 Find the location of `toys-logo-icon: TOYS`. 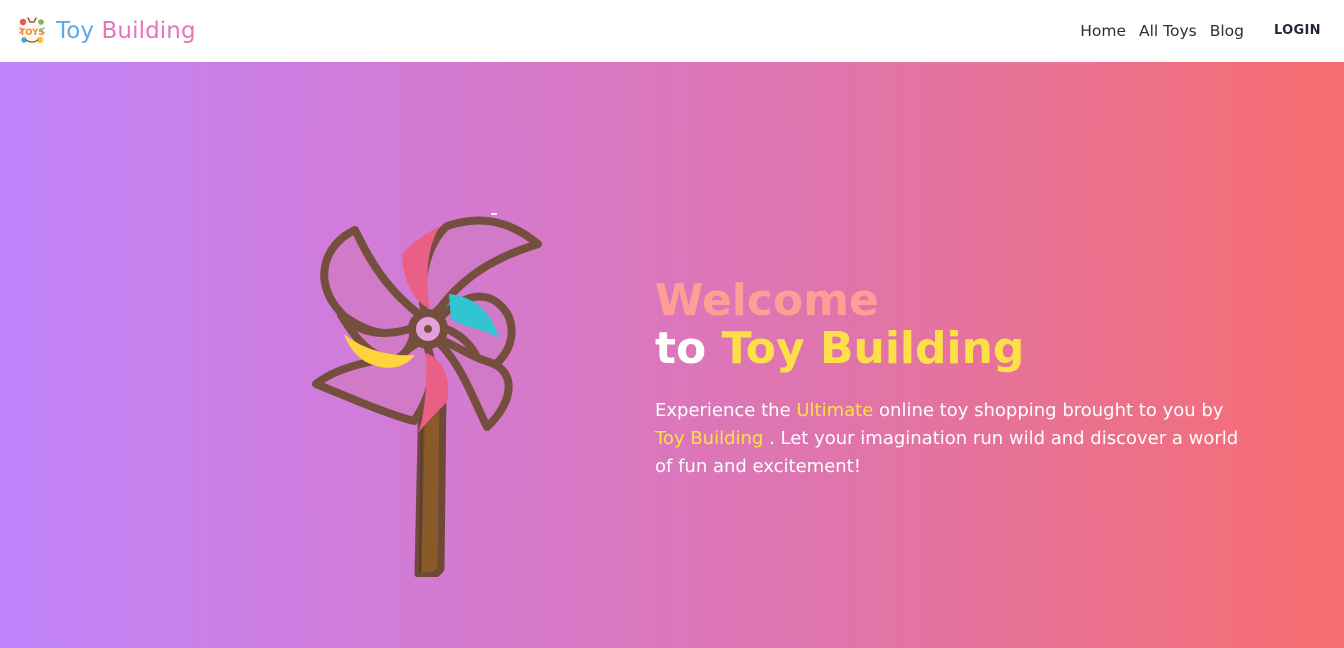

toys-logo-icon: TOYS is located at coordinates (32, 31).